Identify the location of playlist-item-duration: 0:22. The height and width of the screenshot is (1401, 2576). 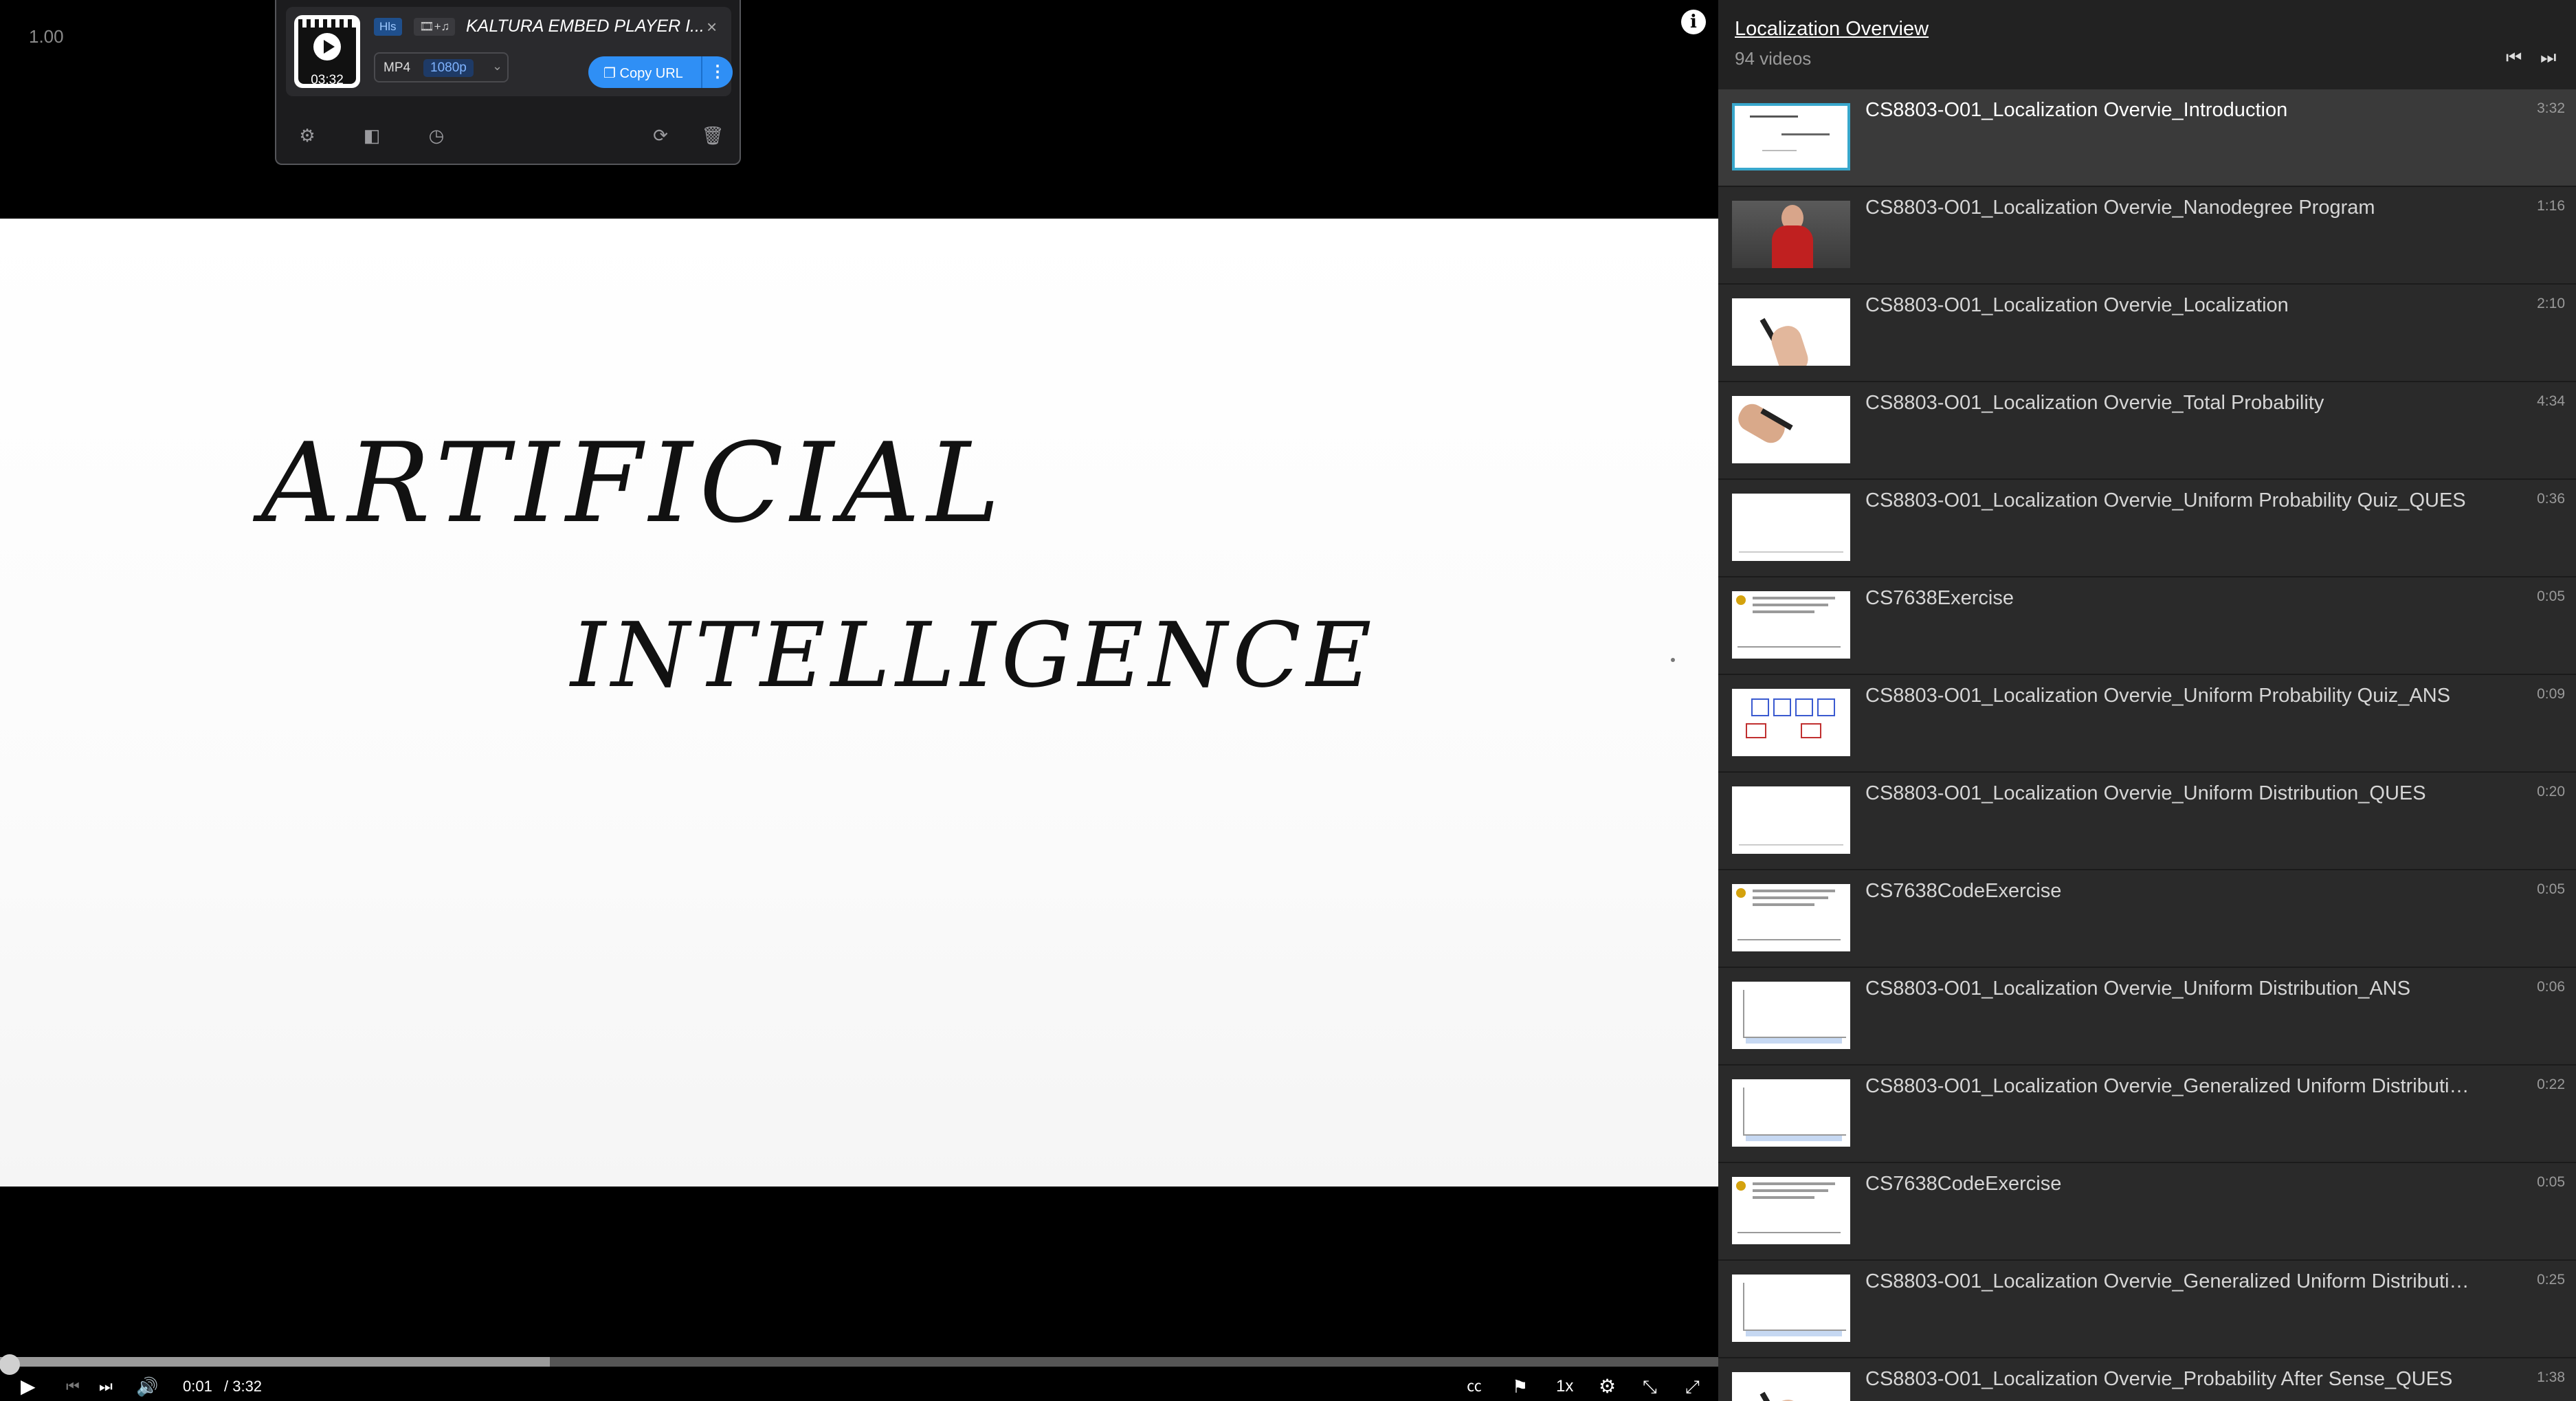
(2551, 1084).